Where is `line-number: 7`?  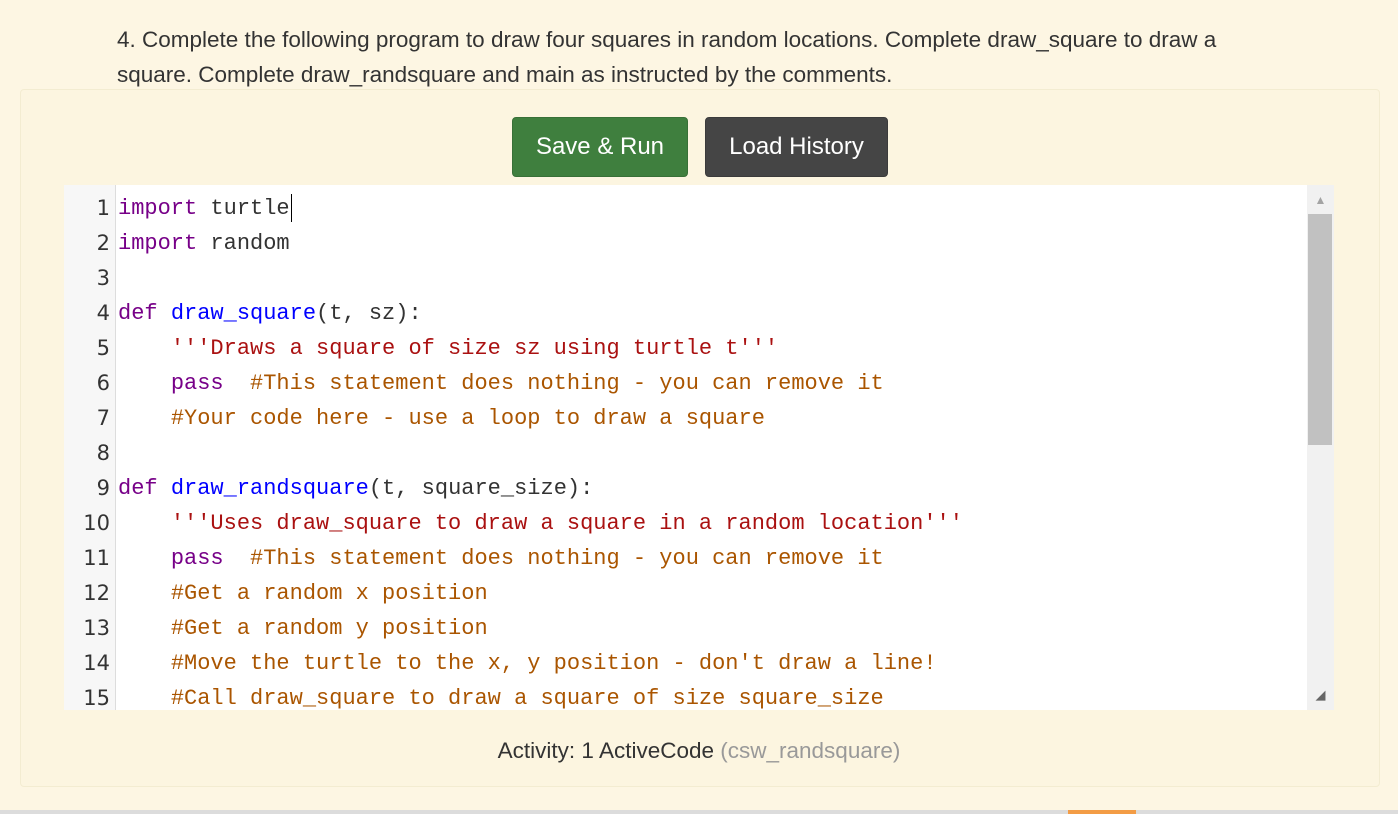
line-number: 7 is located at coordinates (103, 418).